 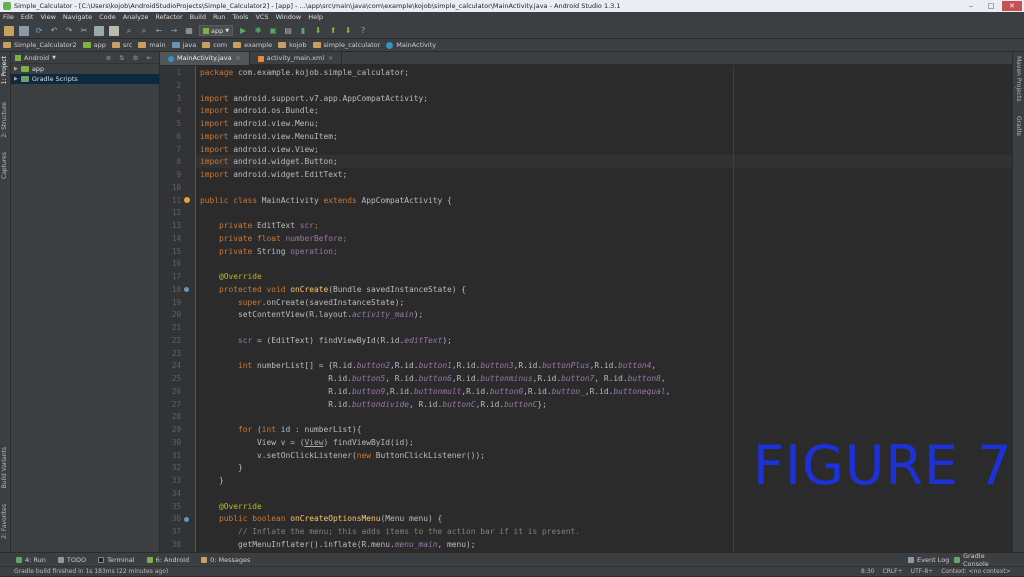 What do you see at coordinates (54, 58) in the screenshot?
I see `chevron-down-icon: ▼` at bounding box center [54, 58].